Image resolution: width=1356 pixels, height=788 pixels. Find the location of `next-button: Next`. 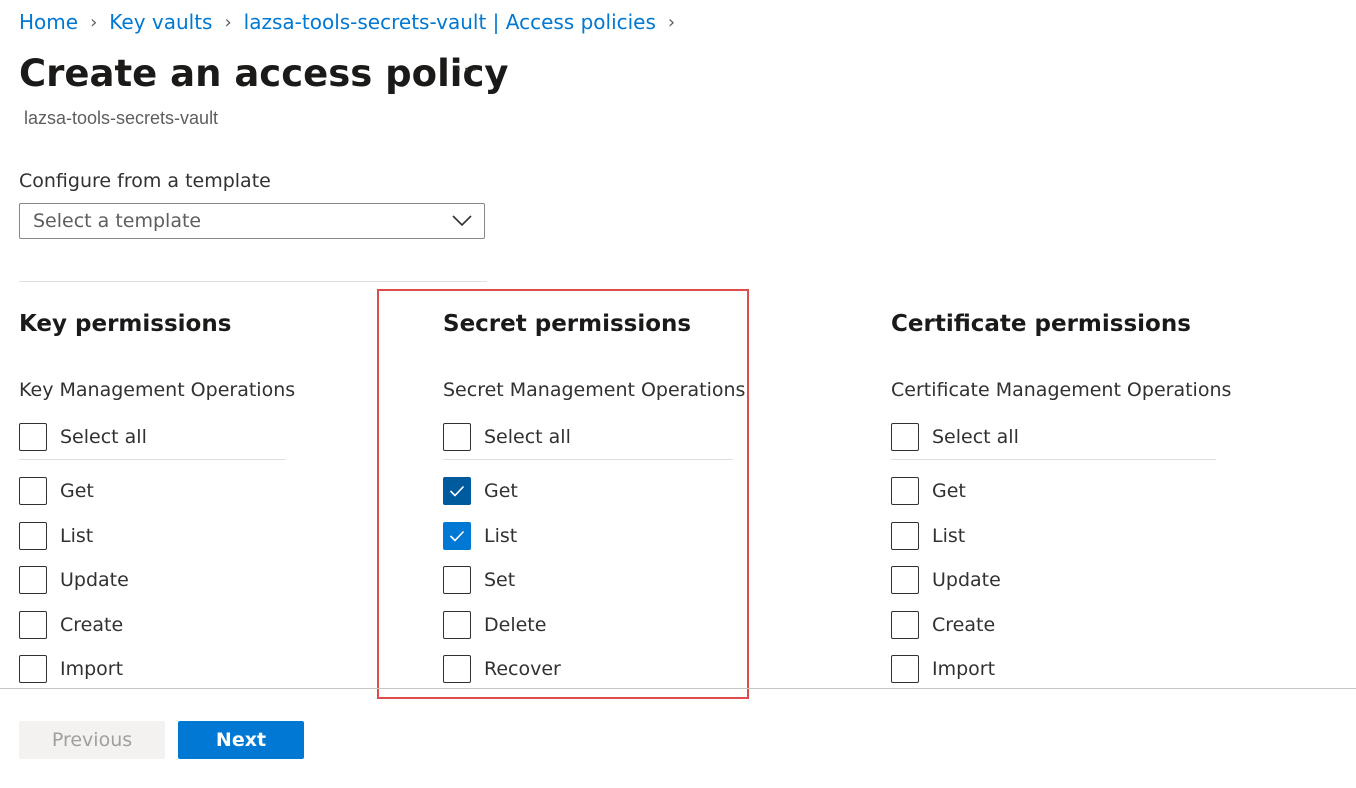

next-button: Next is located at coordinates (241, 740).